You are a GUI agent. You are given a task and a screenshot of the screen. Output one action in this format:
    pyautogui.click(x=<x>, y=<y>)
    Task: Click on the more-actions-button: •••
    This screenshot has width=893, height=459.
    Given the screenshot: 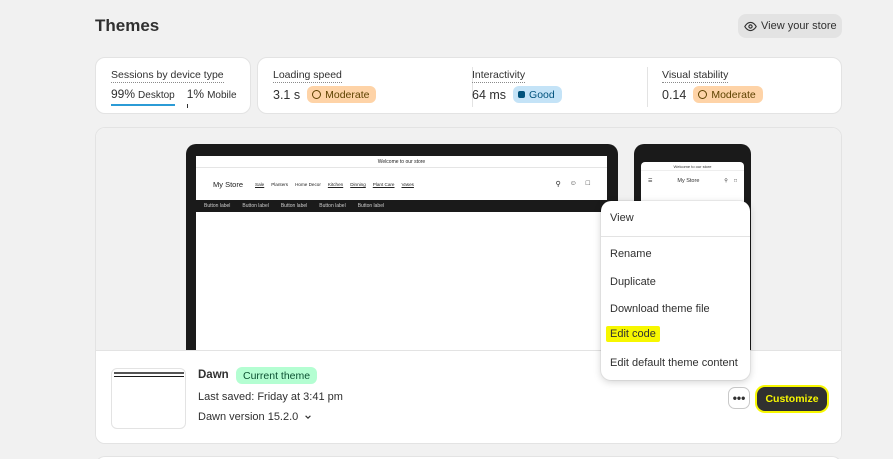 What is the action you would take?
    pyautogui.click(x=739, y=398)
    